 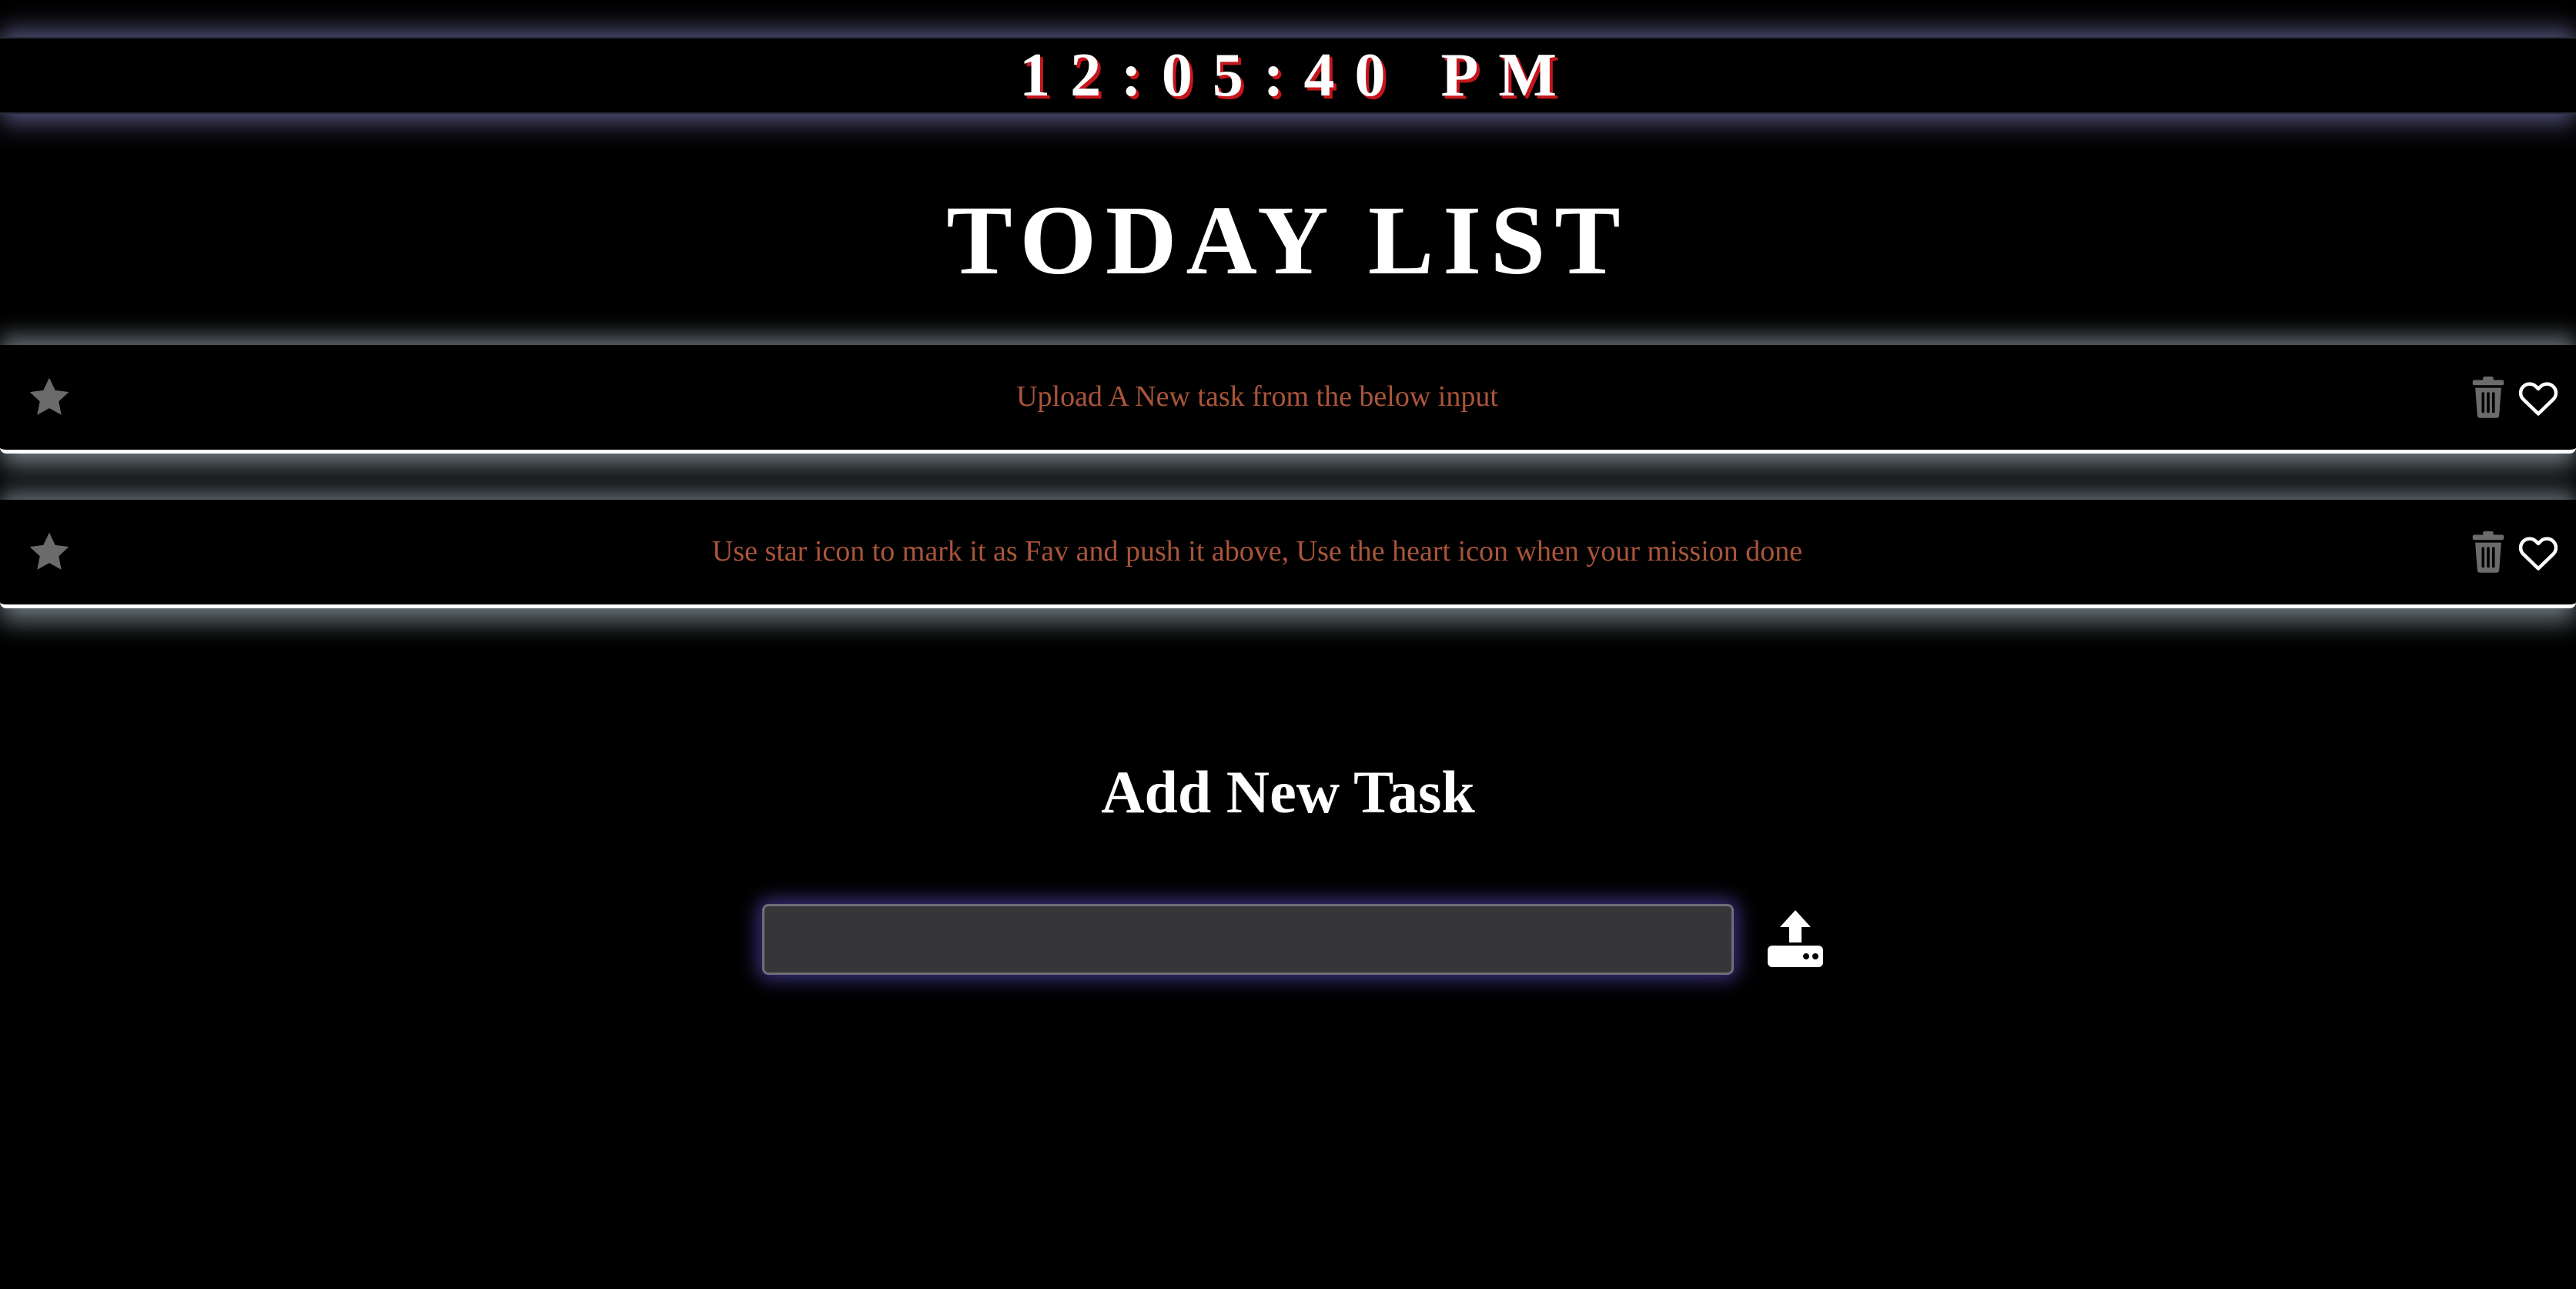 I want to click on clock-time: 12:05:40 PM, so click(x=1298, y=76).